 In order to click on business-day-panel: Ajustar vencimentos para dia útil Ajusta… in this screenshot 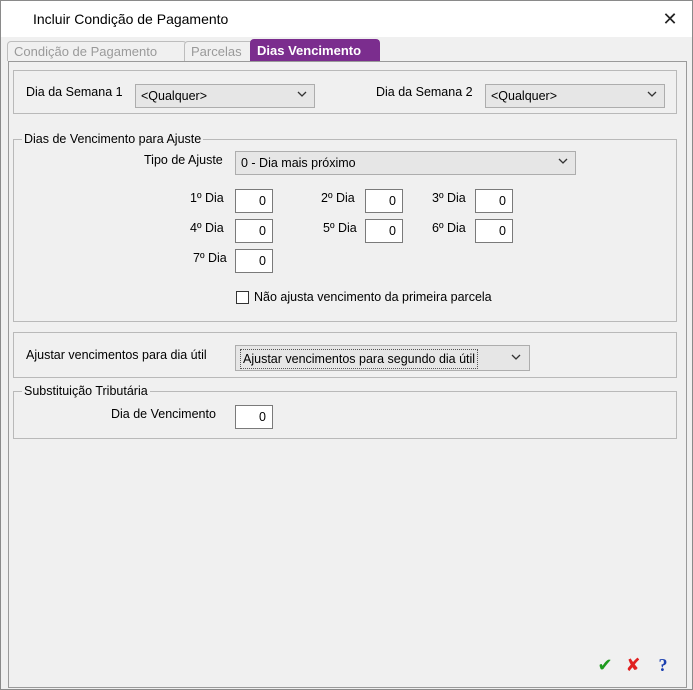, I will do `click(345, 355)`.